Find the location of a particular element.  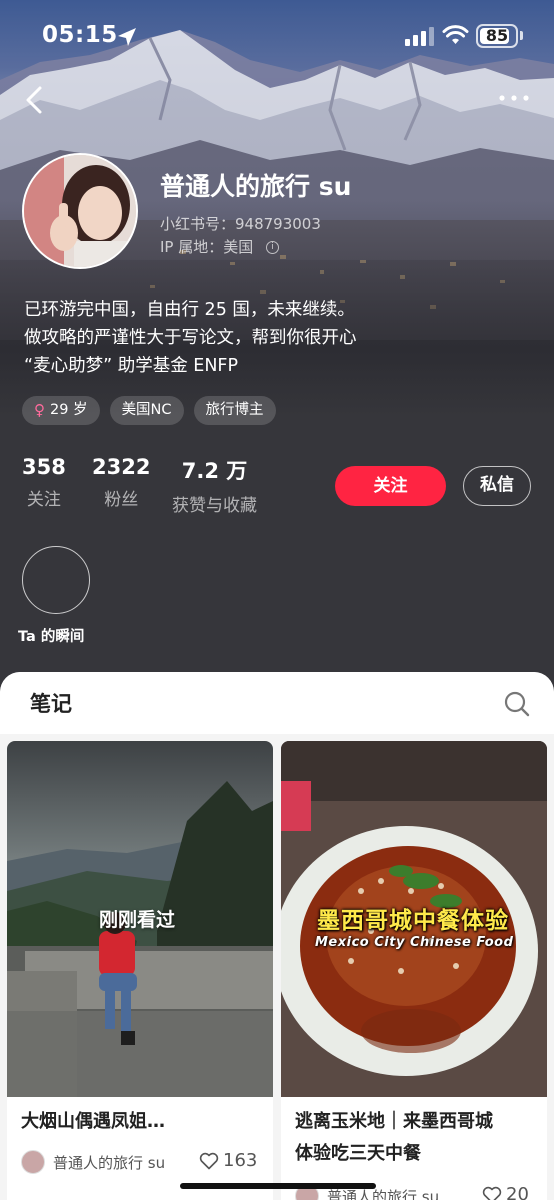

profile-tags: ♀ 29 岁 美国NC 旅行博主 is located at coordinates (149, 411).